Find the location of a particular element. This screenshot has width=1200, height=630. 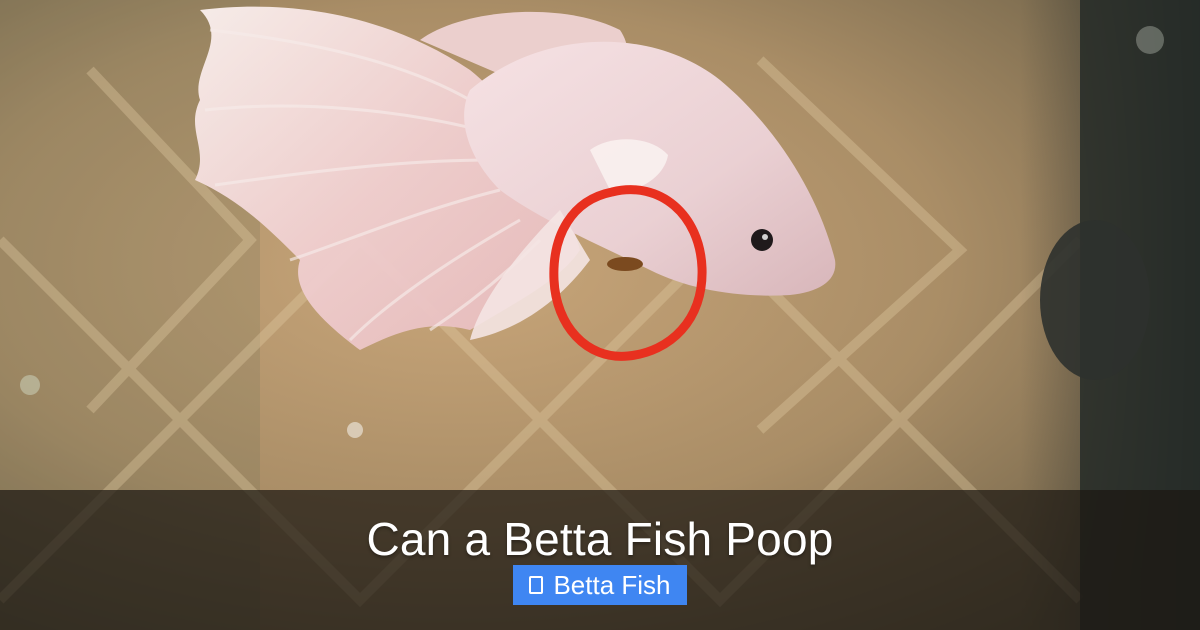

post-title: Can a Betta Fish Poop is located at coordinates (599, 539).